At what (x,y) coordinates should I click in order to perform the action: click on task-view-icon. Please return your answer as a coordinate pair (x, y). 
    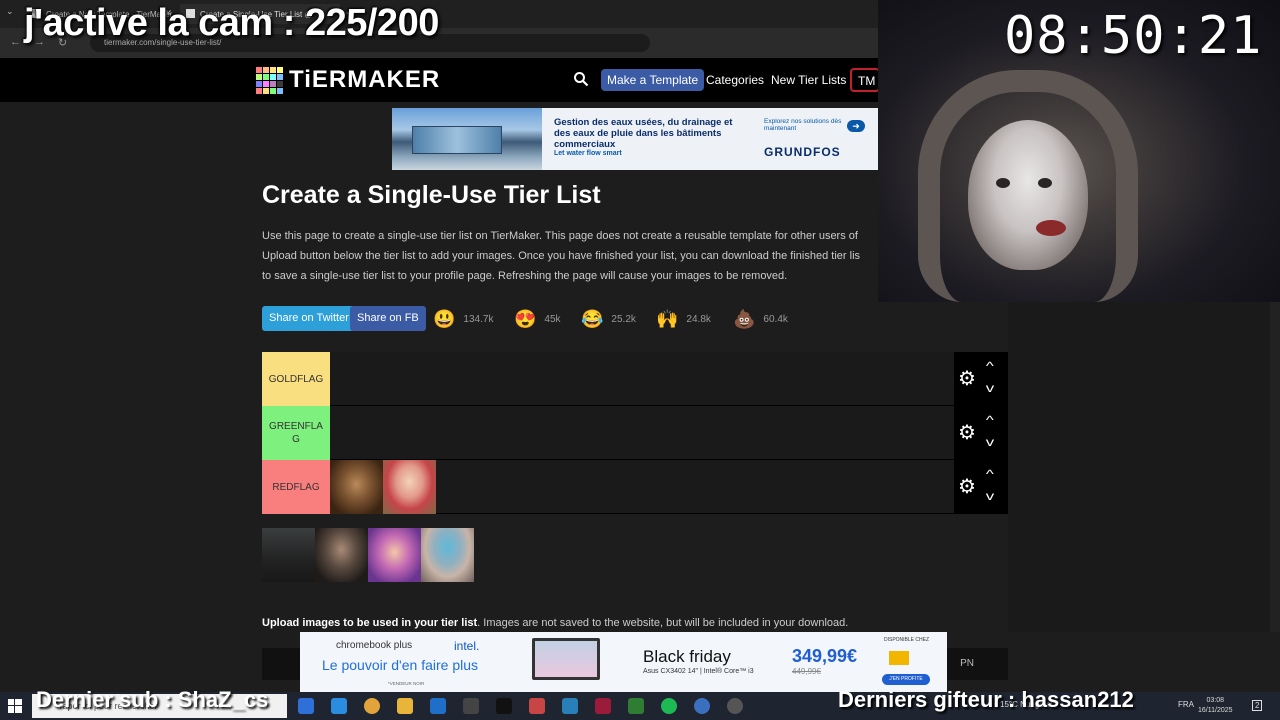
    Looking at the image, I should click on (306, 706).